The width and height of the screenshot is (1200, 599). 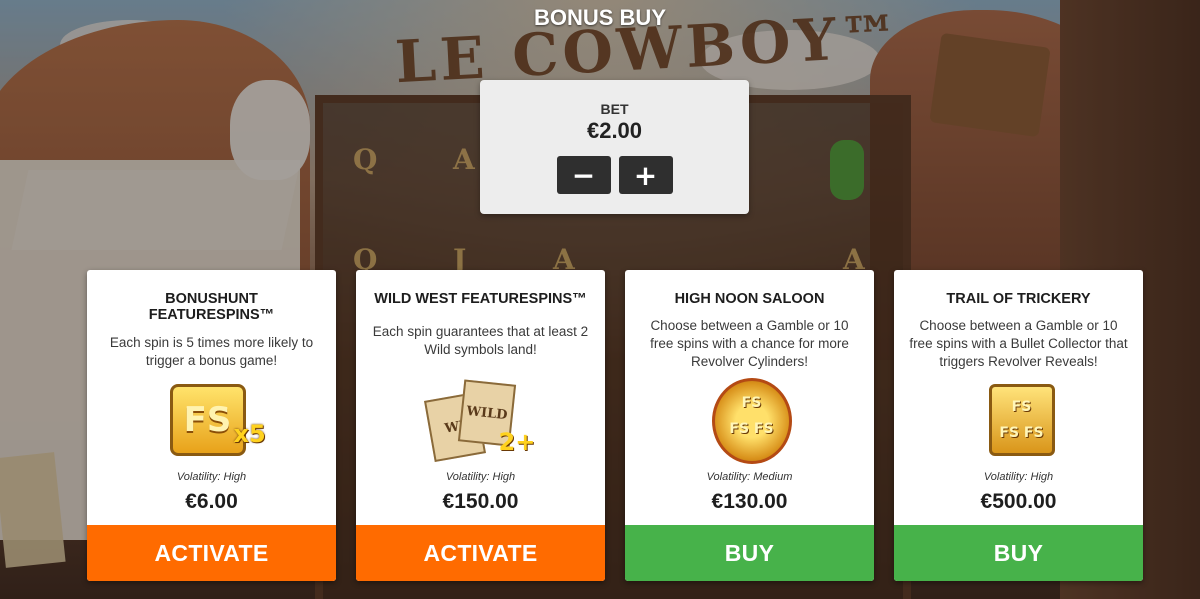 I want to click on wild-posters-art: WI WILD 2+, so click(x=481, y=420).